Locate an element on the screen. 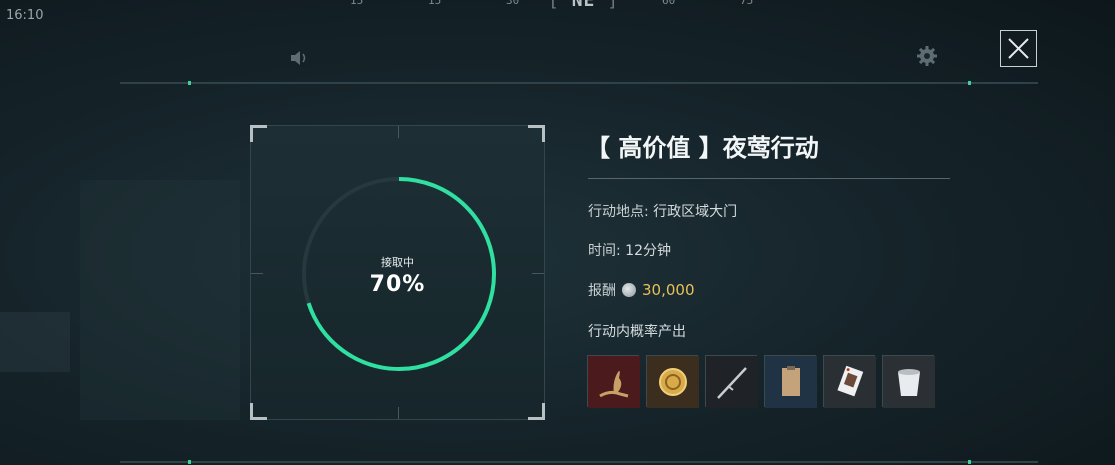 The height and width of the screenshot is (465, 1115). hud-bottom-line is located at coordinates (579, 462).